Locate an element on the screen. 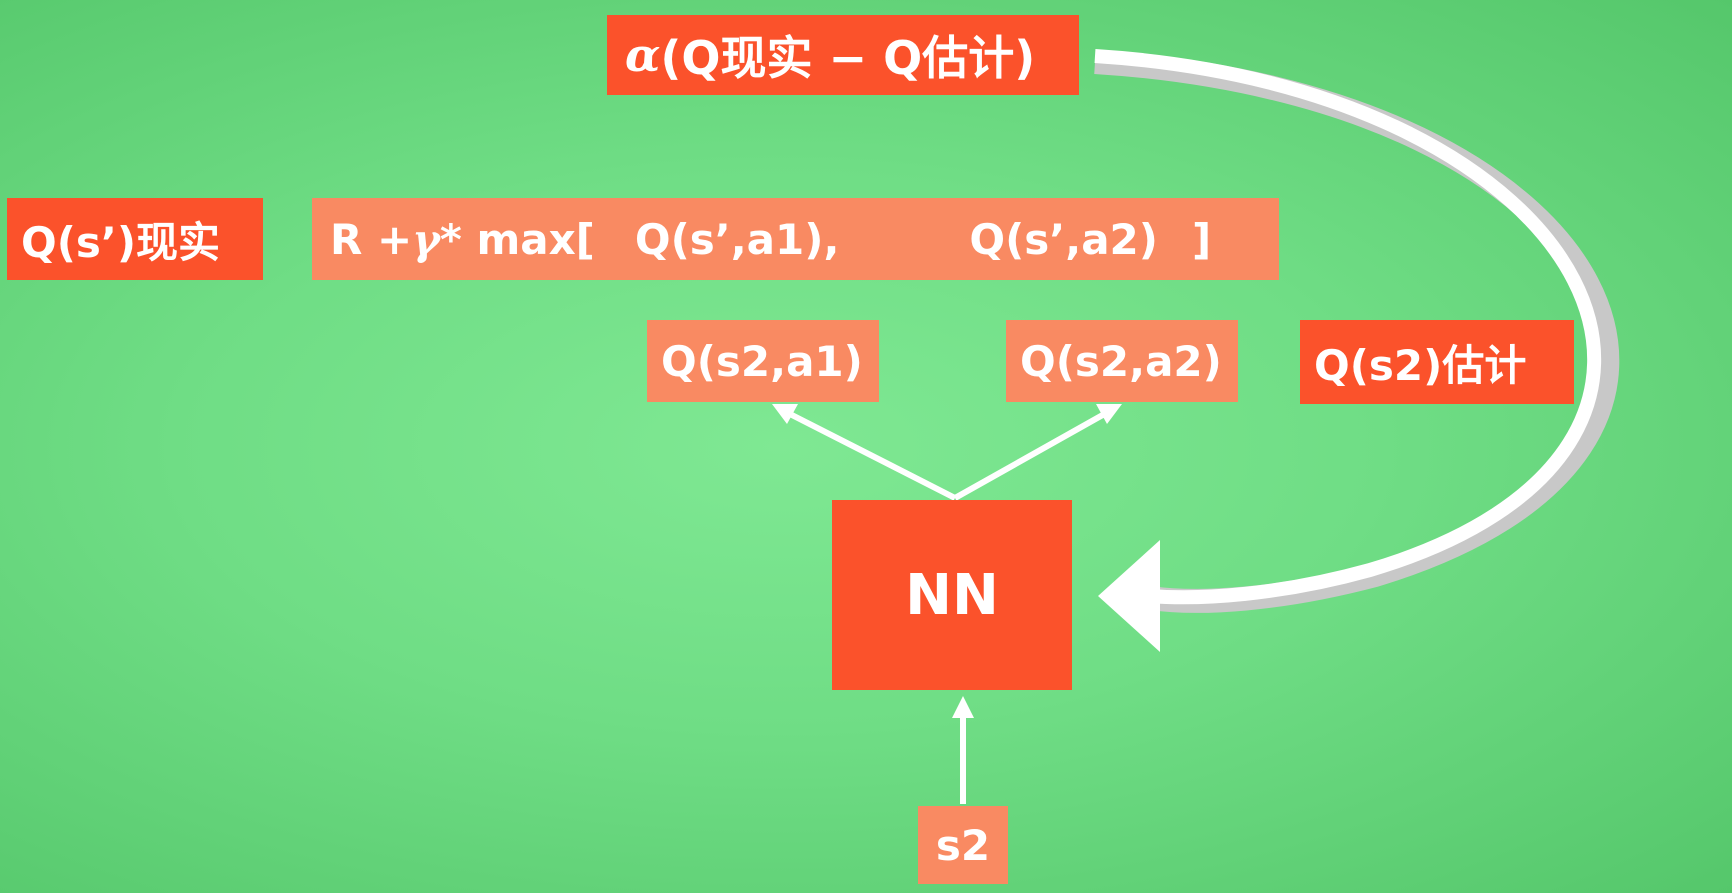 This screenshot has width=1732, height=893. formula-max: * max[ is located at coordinates (517, 239).